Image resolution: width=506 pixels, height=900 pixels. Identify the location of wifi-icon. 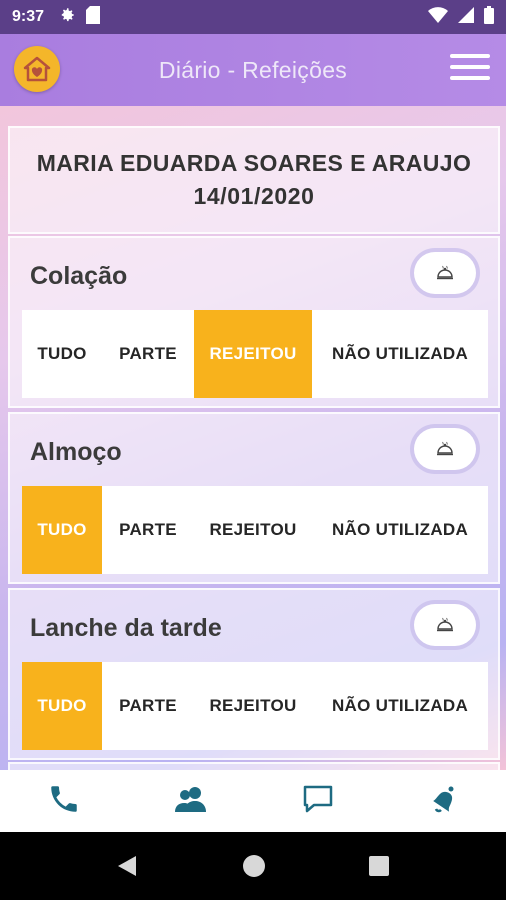
(438, 17).